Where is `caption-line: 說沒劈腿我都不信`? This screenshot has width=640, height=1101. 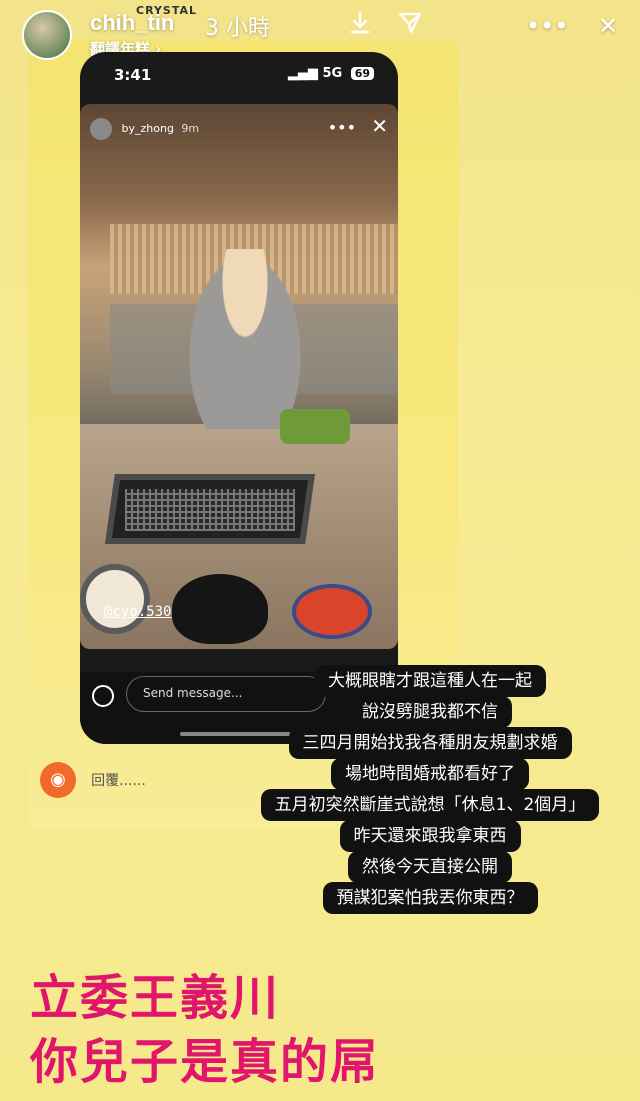
caption-line: 說沒劈腿我都不信 is located at coordinates (430, 712).